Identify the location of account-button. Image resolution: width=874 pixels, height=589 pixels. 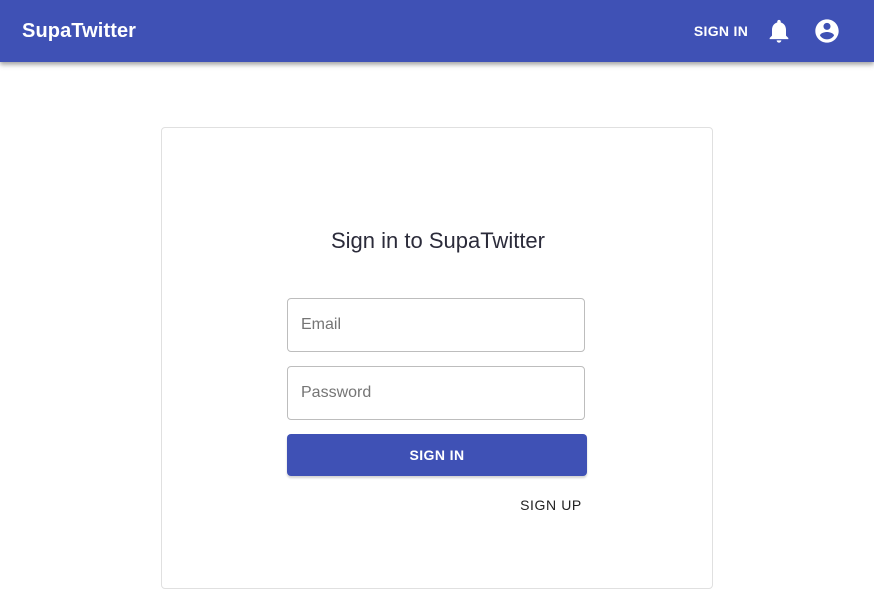
(827, 31).